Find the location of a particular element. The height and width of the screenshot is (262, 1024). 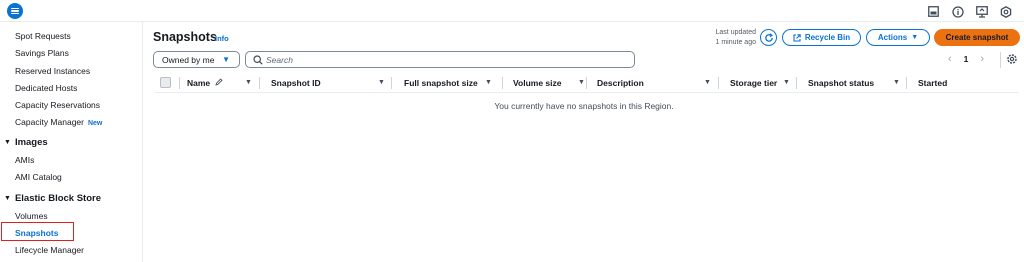

refresh-button is located at coordinates (768, 37).